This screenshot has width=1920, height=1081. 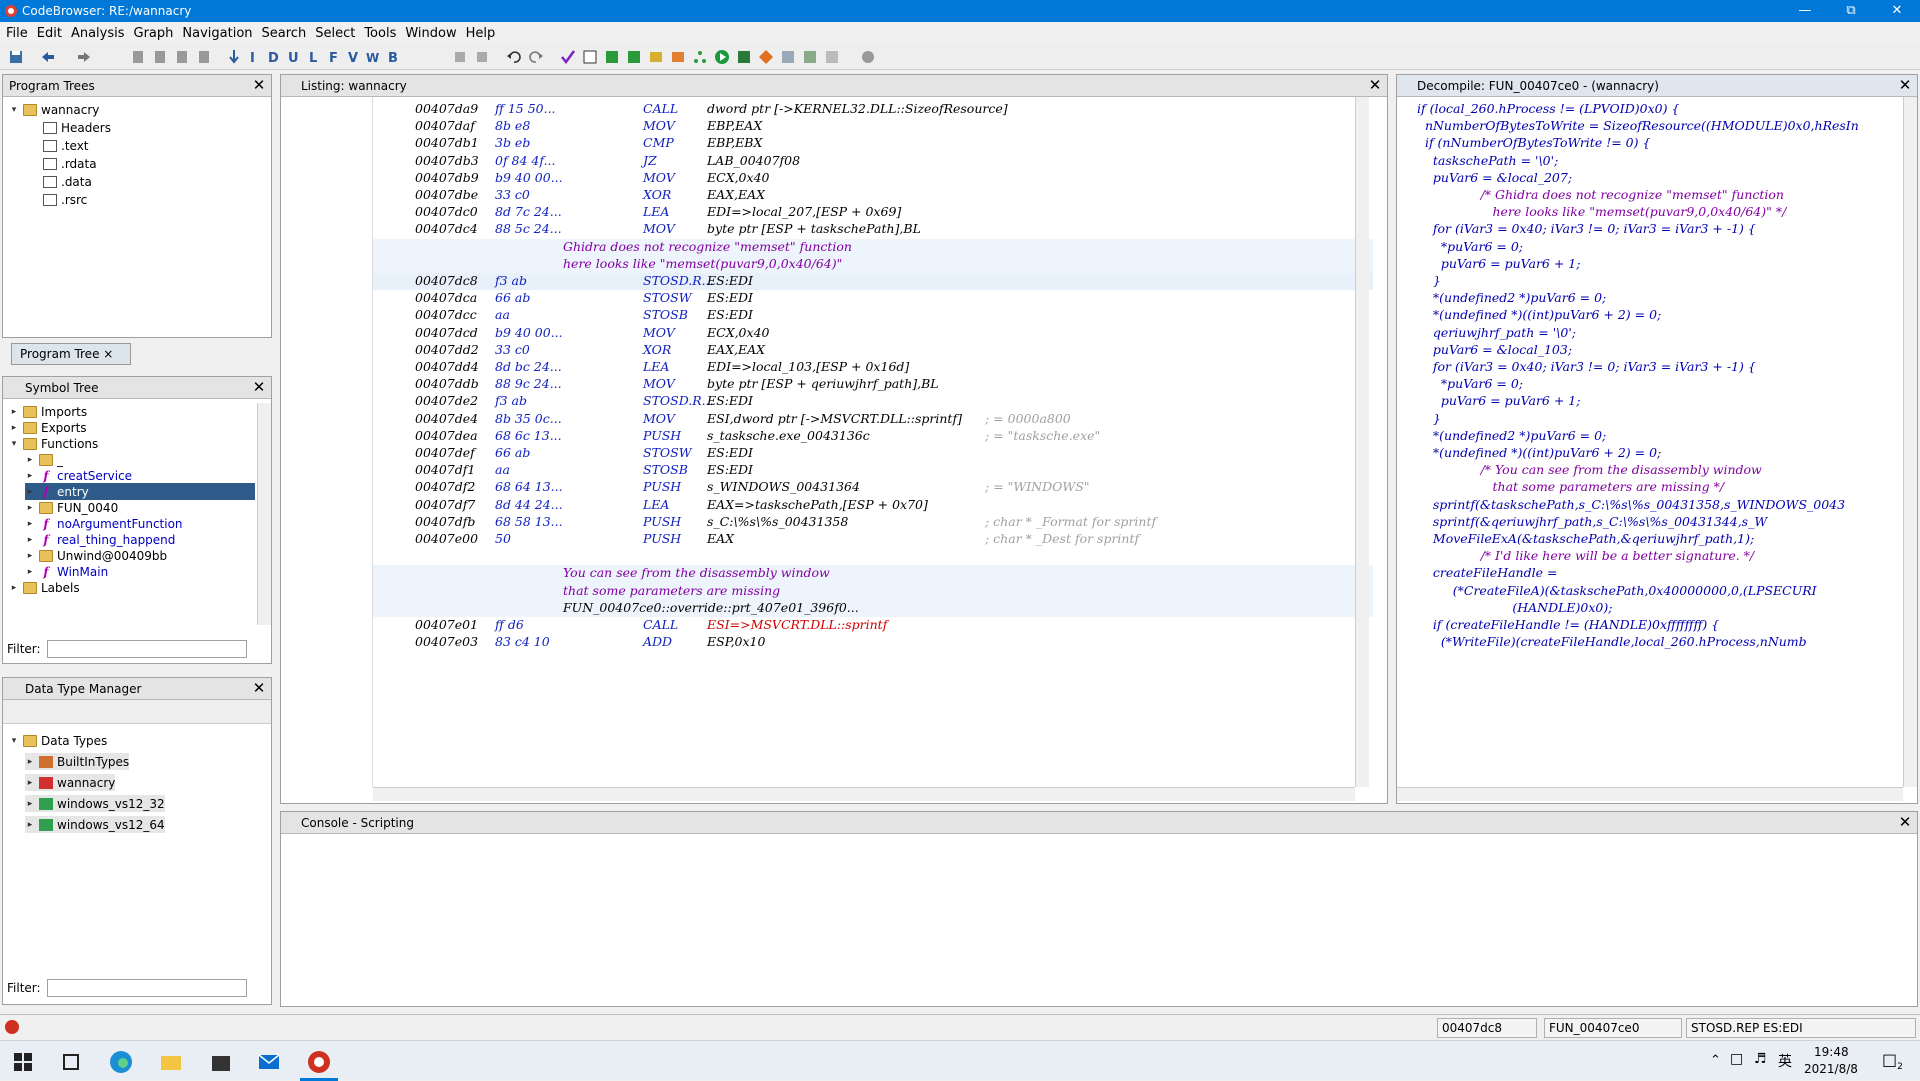 I want to click on menu-edit: Edit, so click(x=49, y=33).